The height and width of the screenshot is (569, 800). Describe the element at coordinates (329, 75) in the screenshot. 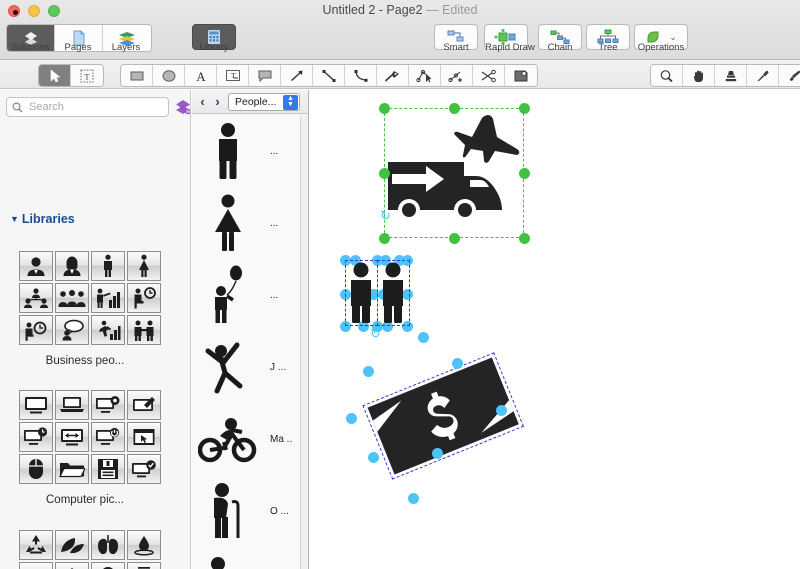

I see `line-tool` at that location.